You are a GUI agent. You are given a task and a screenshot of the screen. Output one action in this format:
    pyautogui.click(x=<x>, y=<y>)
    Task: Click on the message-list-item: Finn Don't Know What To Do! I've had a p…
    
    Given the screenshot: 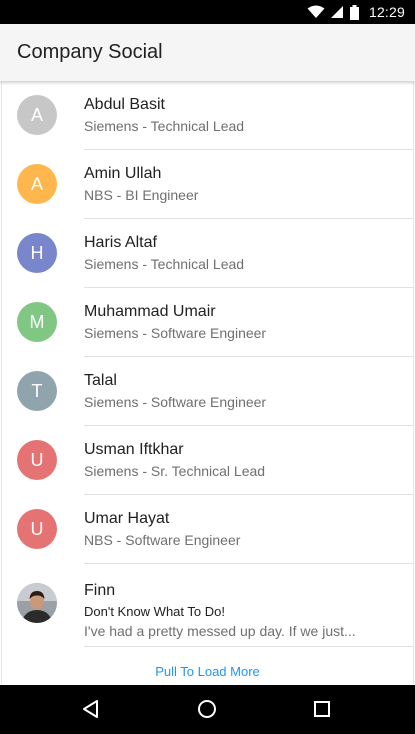 What is the action you would take?
    pyautogui.click(x=207, y=605)
    